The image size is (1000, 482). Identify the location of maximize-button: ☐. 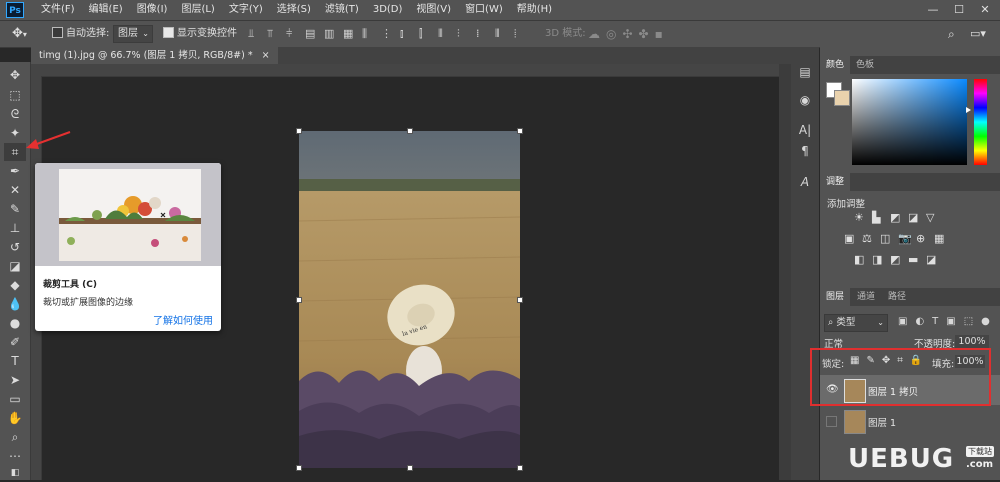
(959, 10).